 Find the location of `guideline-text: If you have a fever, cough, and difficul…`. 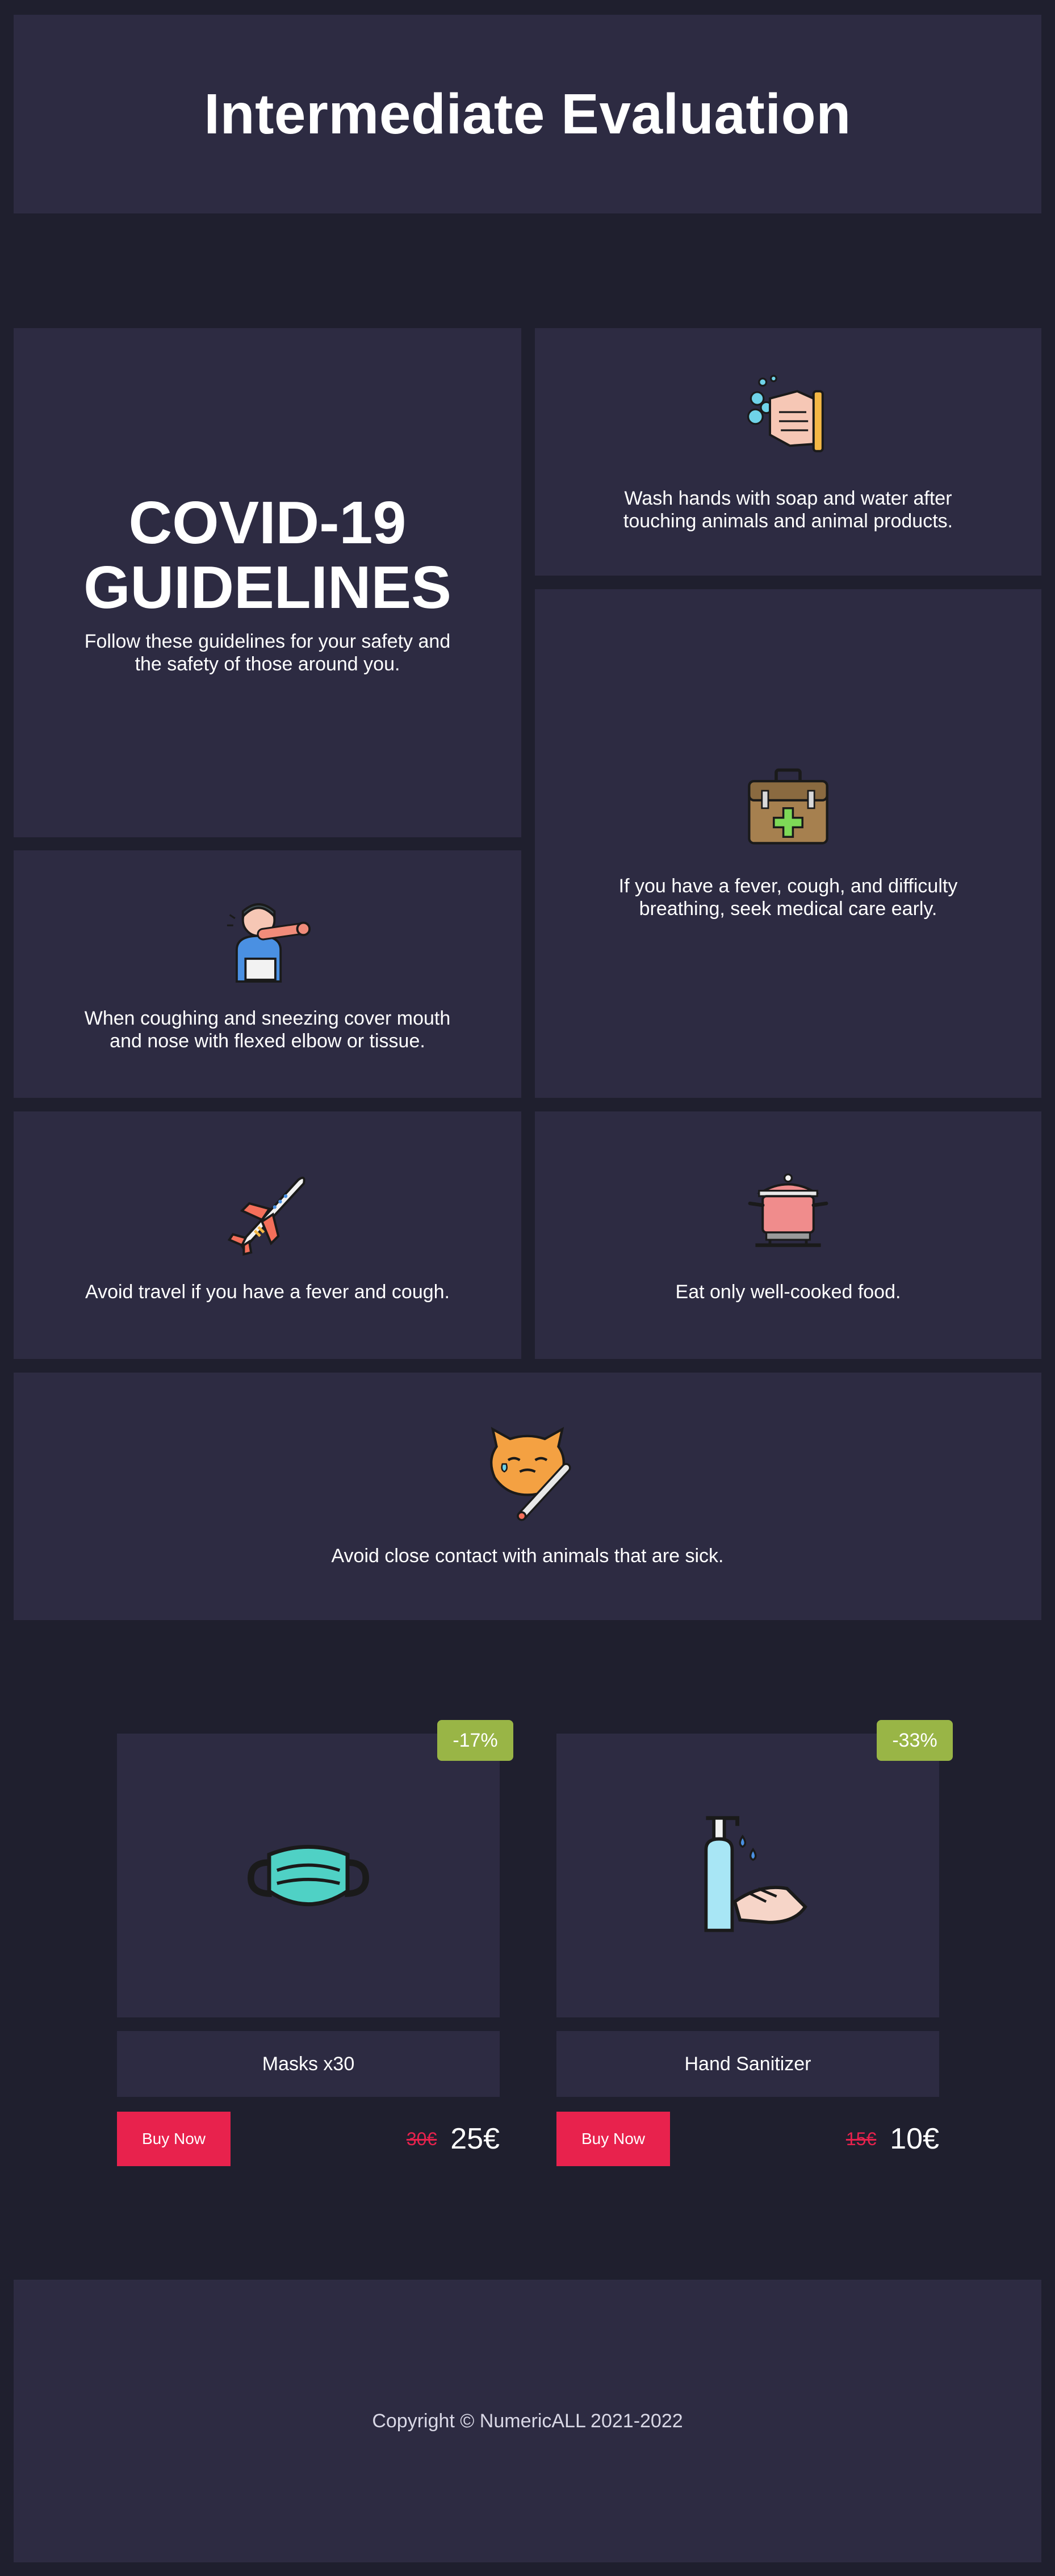

guideline-text: If you have a fever, cough, and difficul… is located at coordinates (788, 898).